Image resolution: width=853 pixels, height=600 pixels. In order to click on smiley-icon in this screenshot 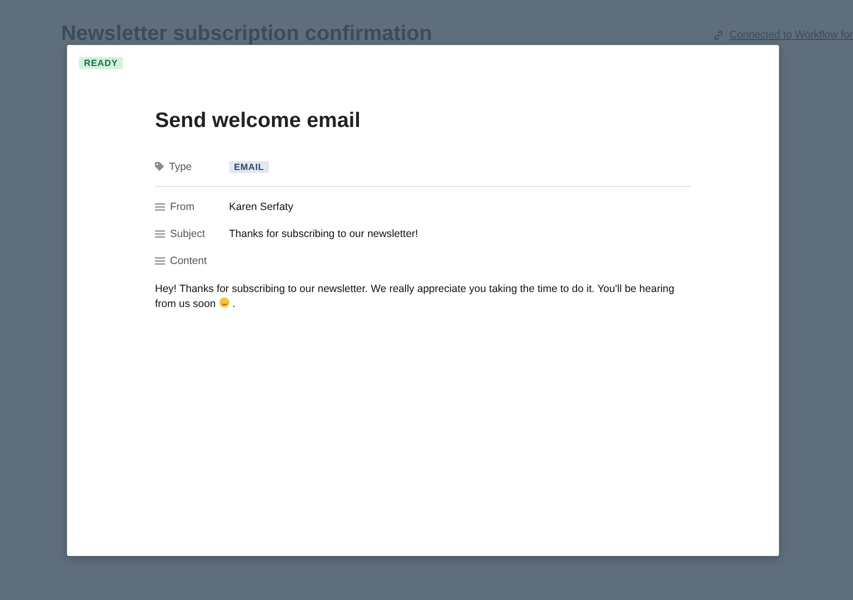, I will do `click(224, 302)`.